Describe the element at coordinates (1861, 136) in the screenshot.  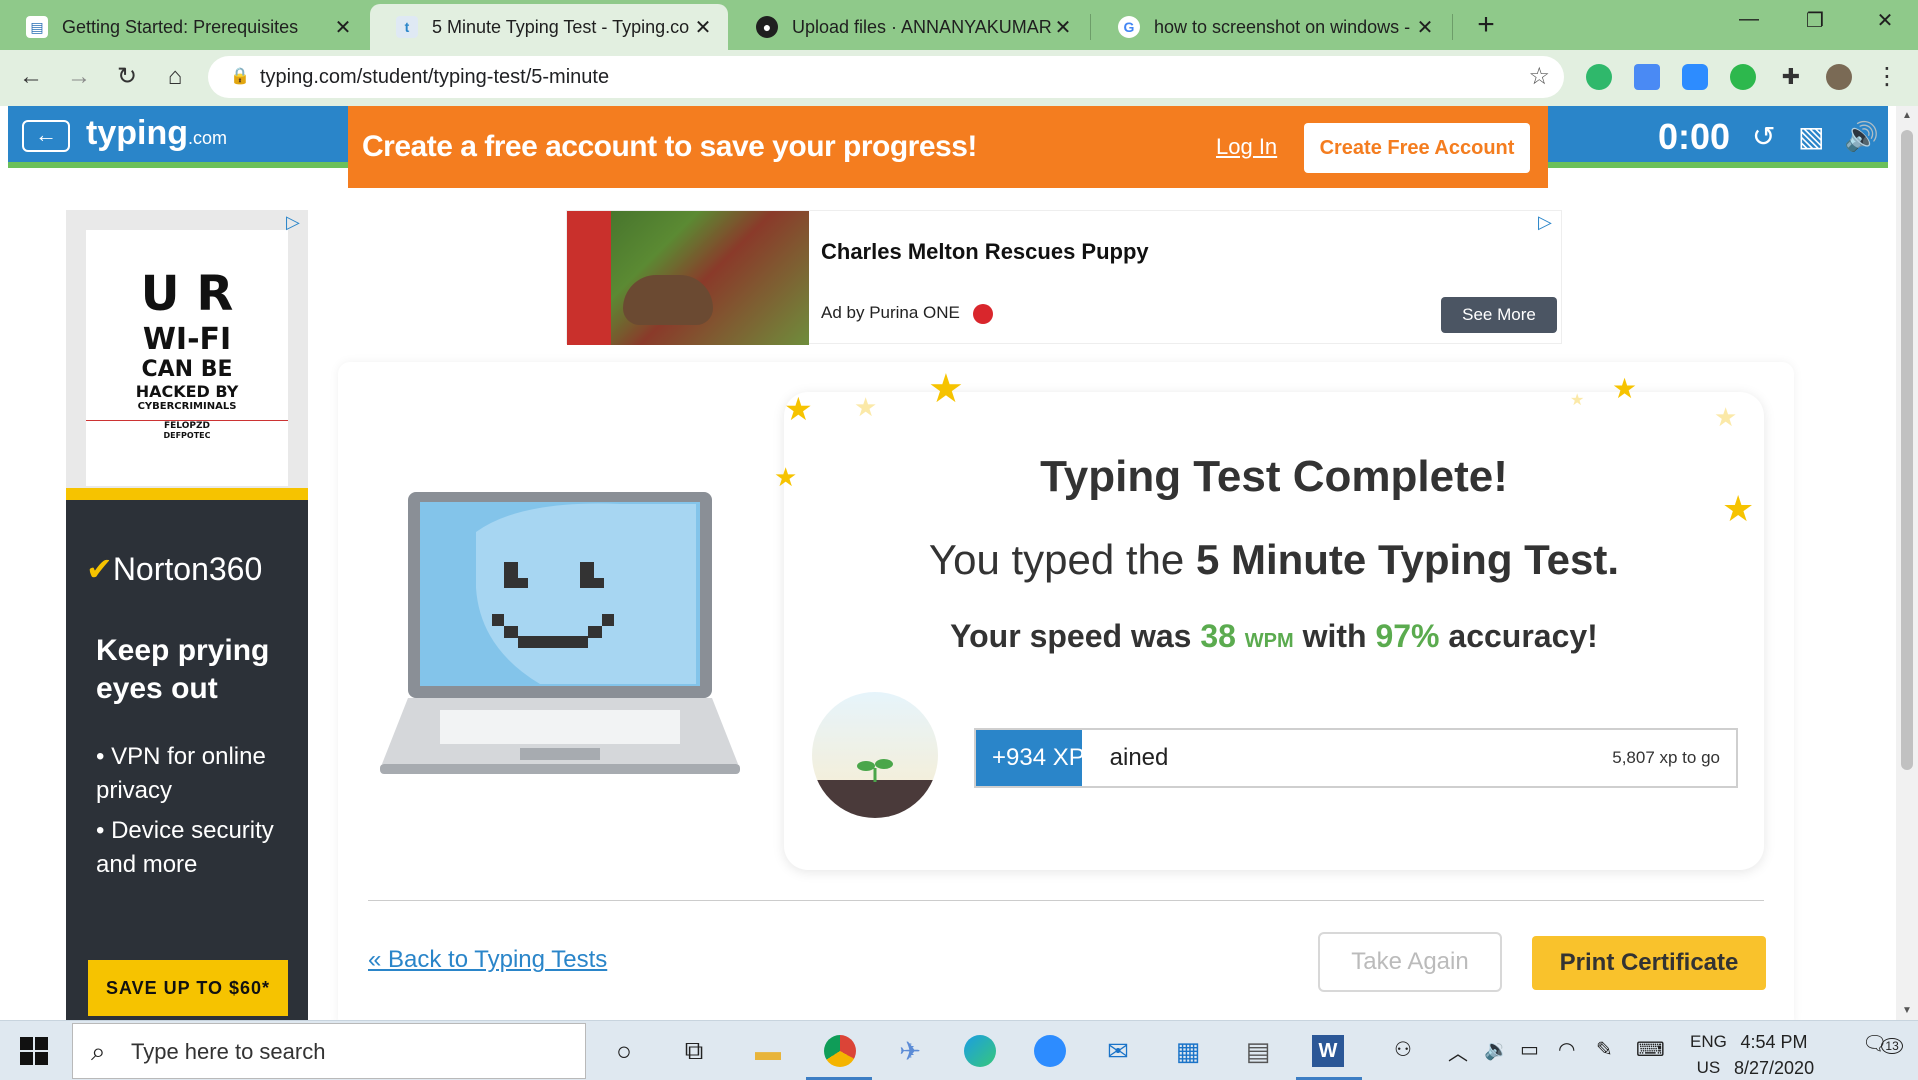
I see `sound-icon: 🔊` at that location.